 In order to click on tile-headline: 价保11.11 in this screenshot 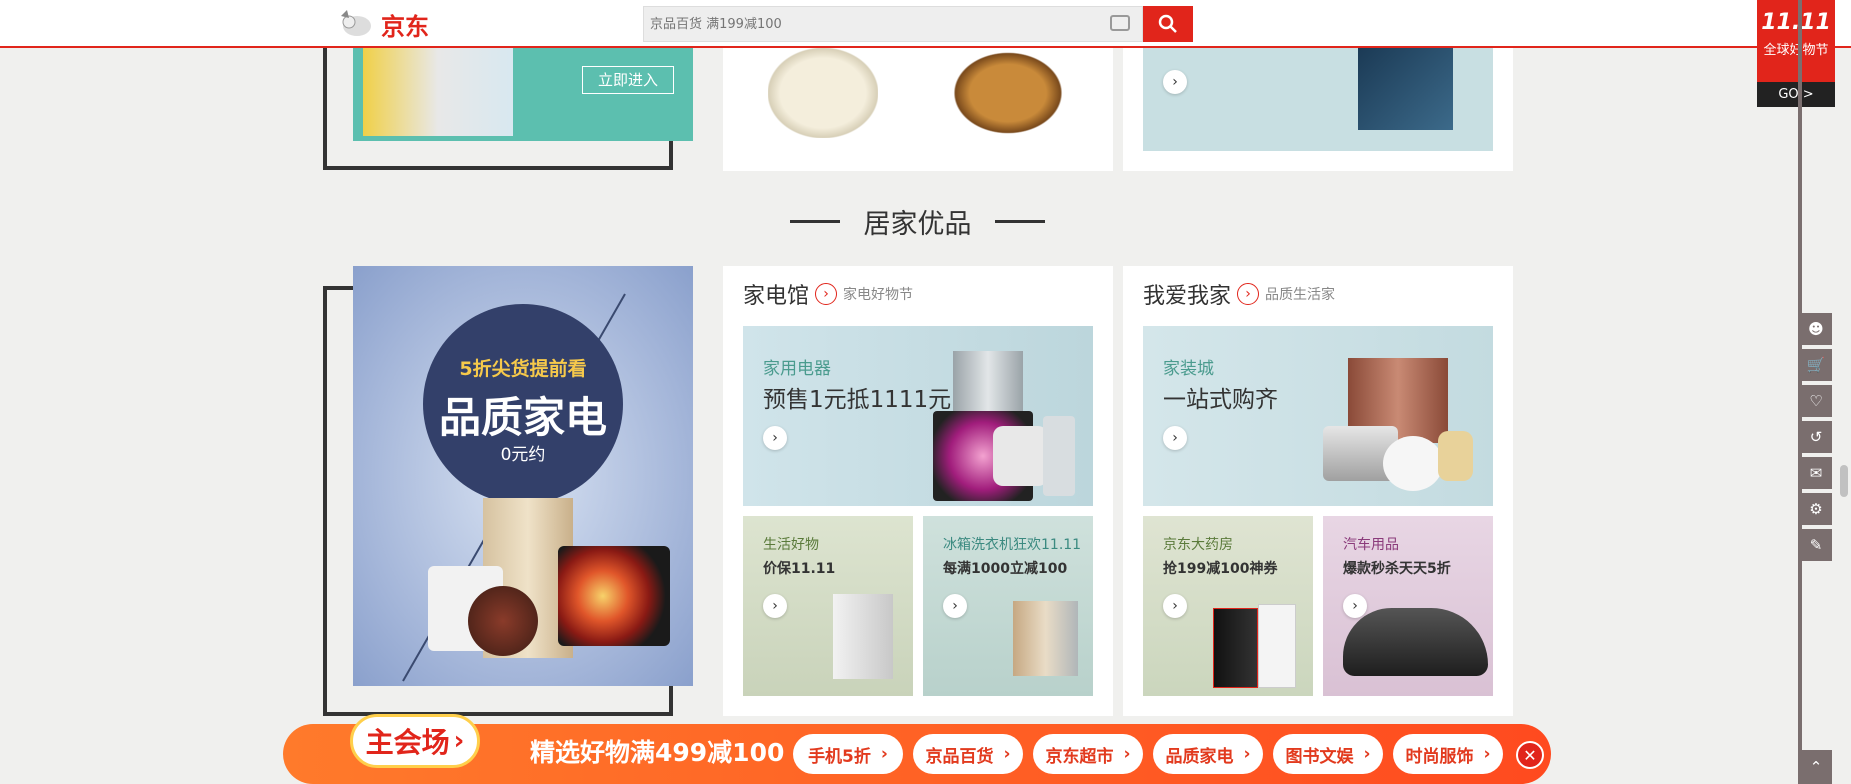, I will do `click(799, 569)`.